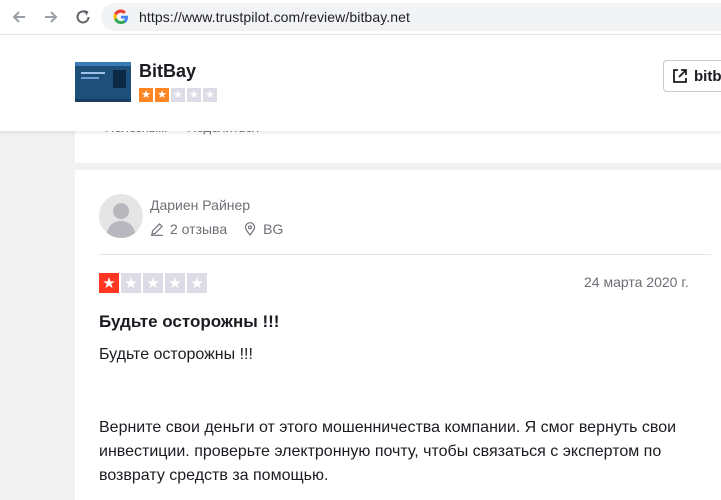  I want to click on external-link-icon, so click(680, 76).